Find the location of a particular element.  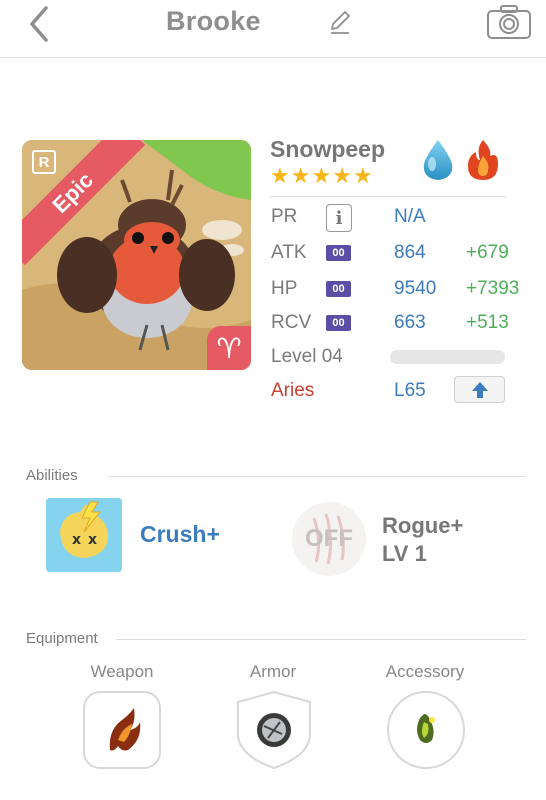

camera-icon is located at coordinates (509, 22).